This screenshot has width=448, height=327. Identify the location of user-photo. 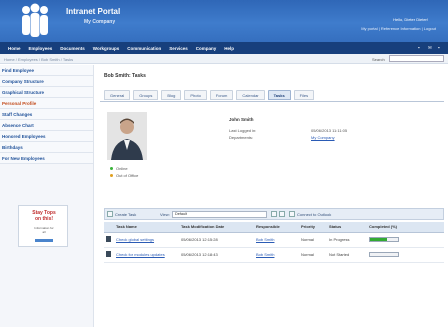
(127, 136).